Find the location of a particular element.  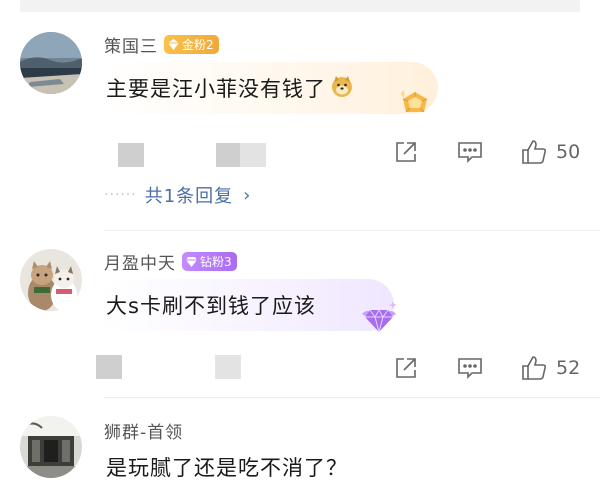

fan-badge: 金粉2 is located at coordinates (191, 44).